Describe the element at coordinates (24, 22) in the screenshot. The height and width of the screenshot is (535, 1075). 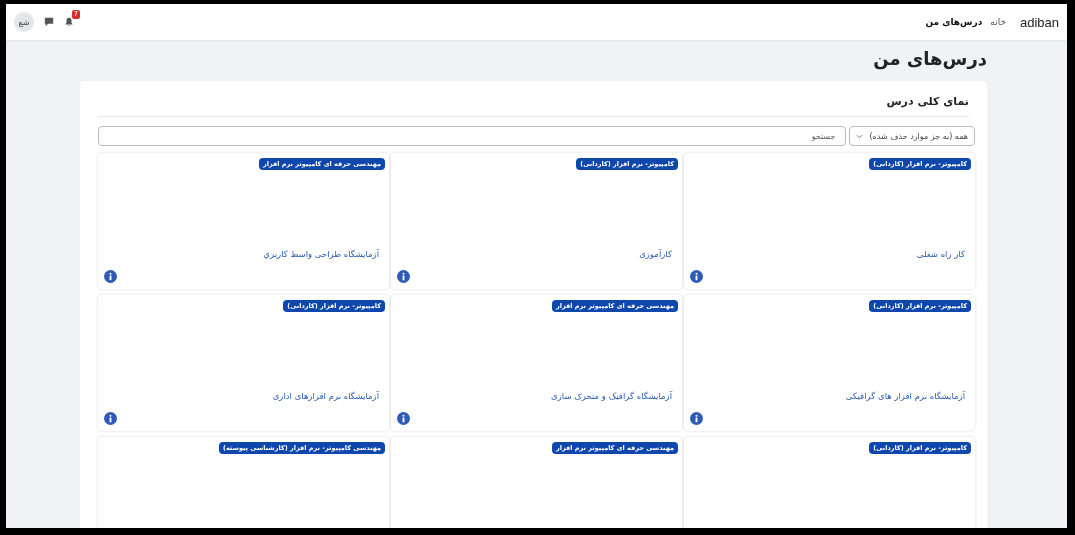
I see `user-avatar: شع` at that location.